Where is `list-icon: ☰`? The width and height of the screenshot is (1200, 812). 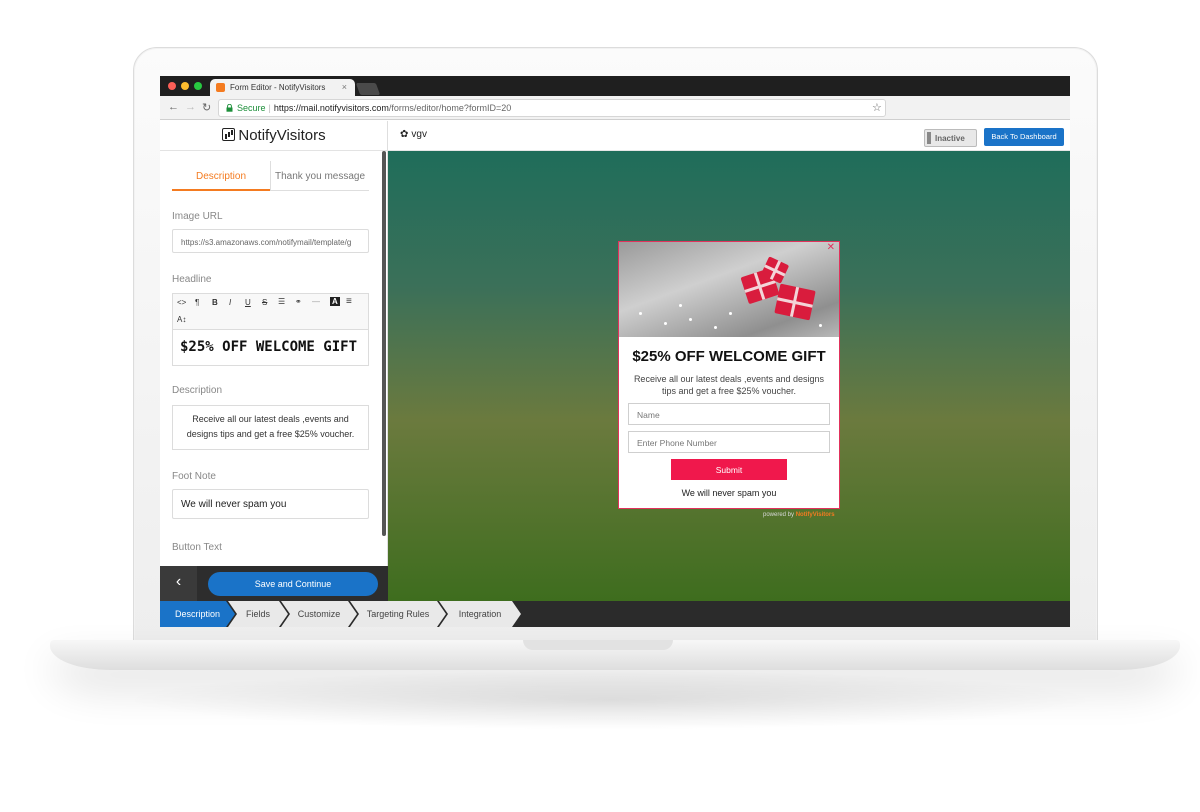
list-icon: ☰ is located at coordinates (281, 301).